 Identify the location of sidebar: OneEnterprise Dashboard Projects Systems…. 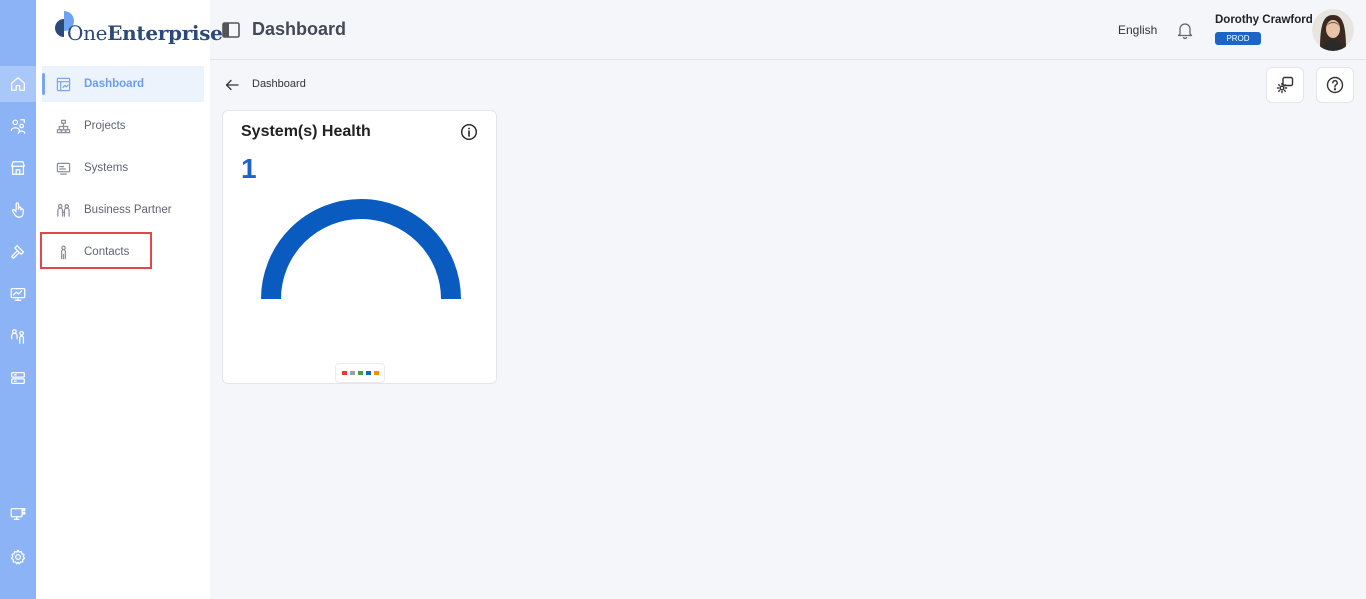
(129, 299).